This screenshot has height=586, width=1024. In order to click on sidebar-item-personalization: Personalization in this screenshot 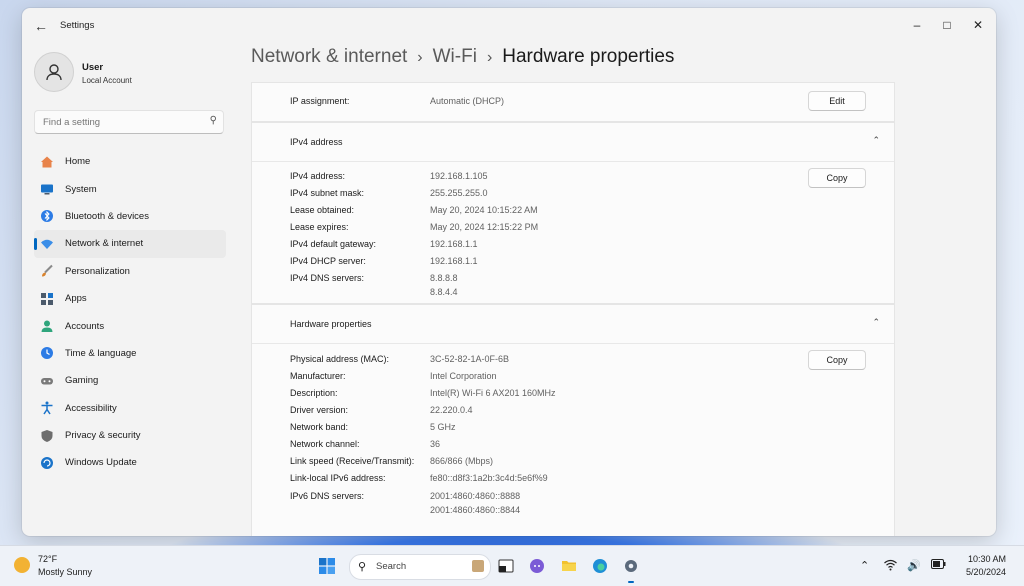, I will do `click(130, 271)`.